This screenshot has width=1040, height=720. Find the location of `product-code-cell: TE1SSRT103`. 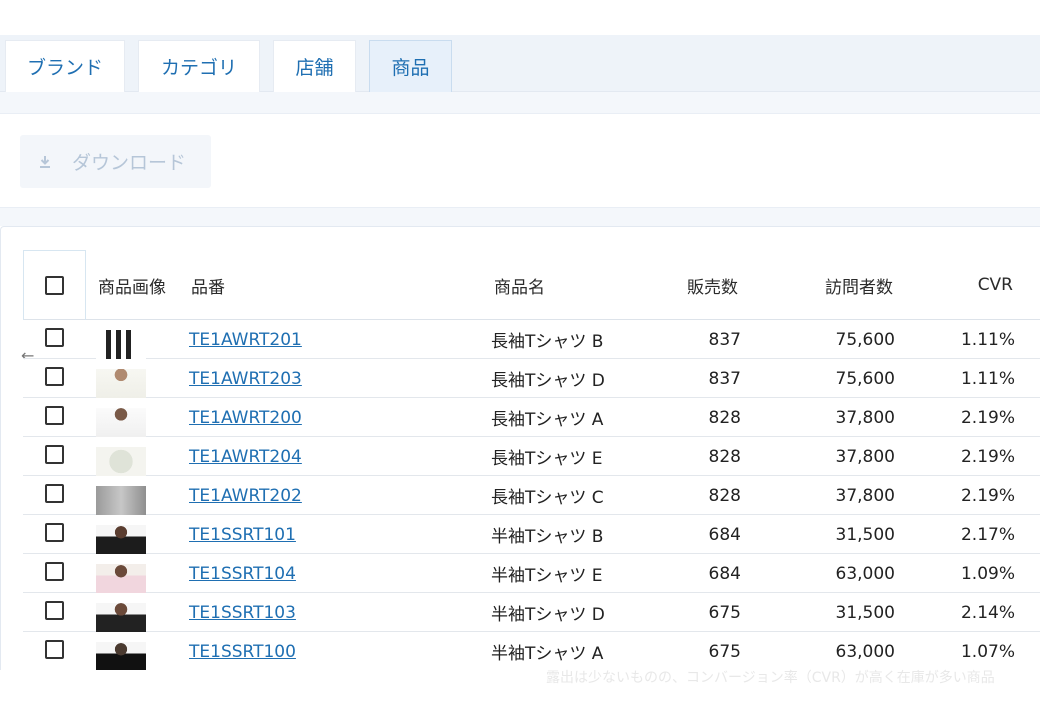

product-code-cell: TE1SSRT103 is located at coordinates (242, 612).